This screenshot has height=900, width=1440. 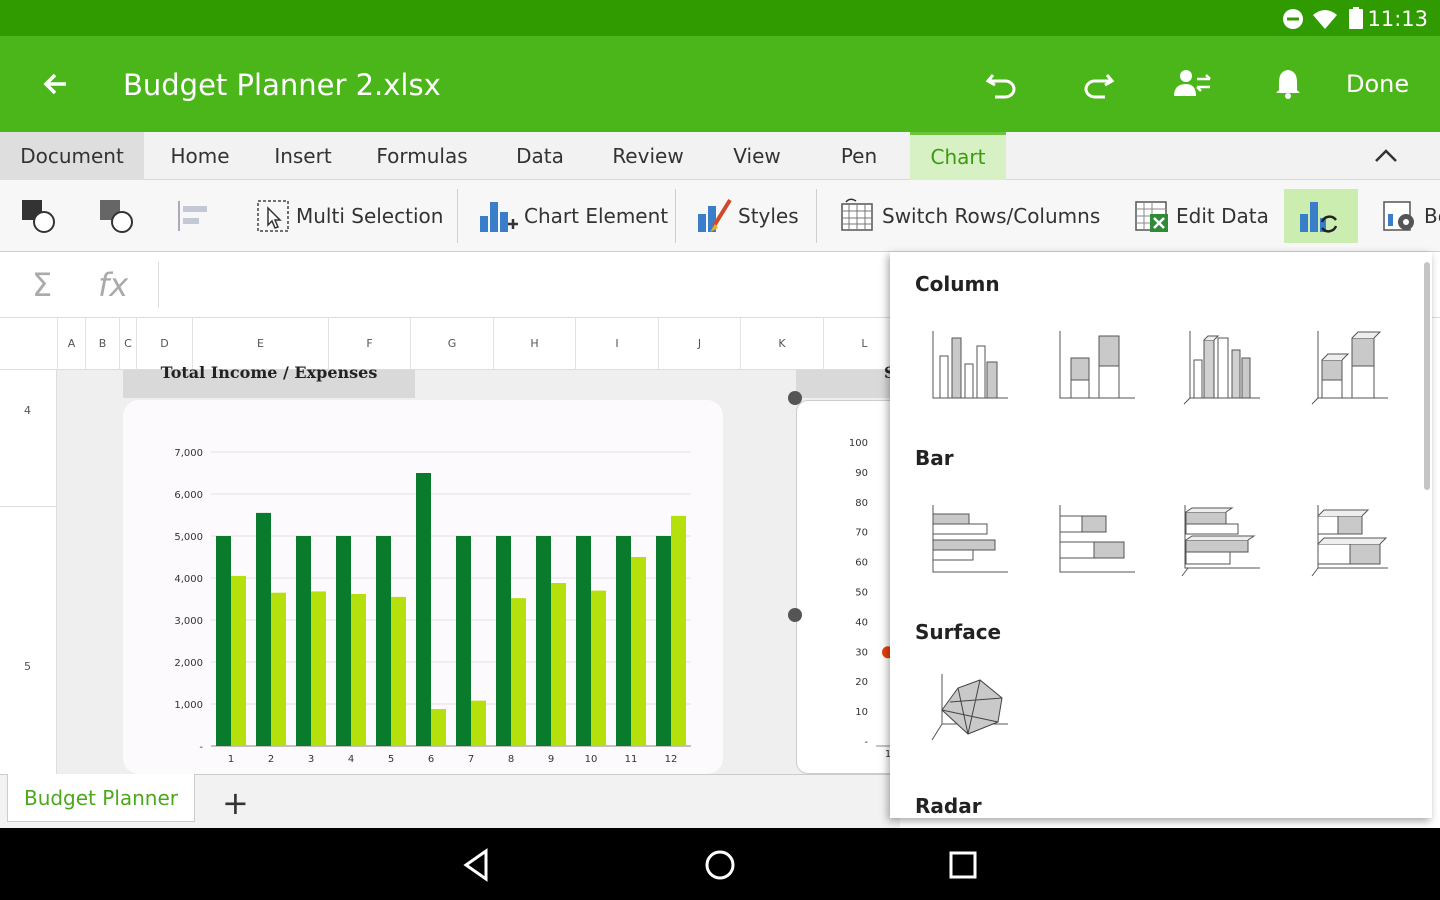 What do you see at coordinates (269, 372) in the screenshot?
I see `chart-title: Total Income / Expenses` at bounding box center [269, 372].